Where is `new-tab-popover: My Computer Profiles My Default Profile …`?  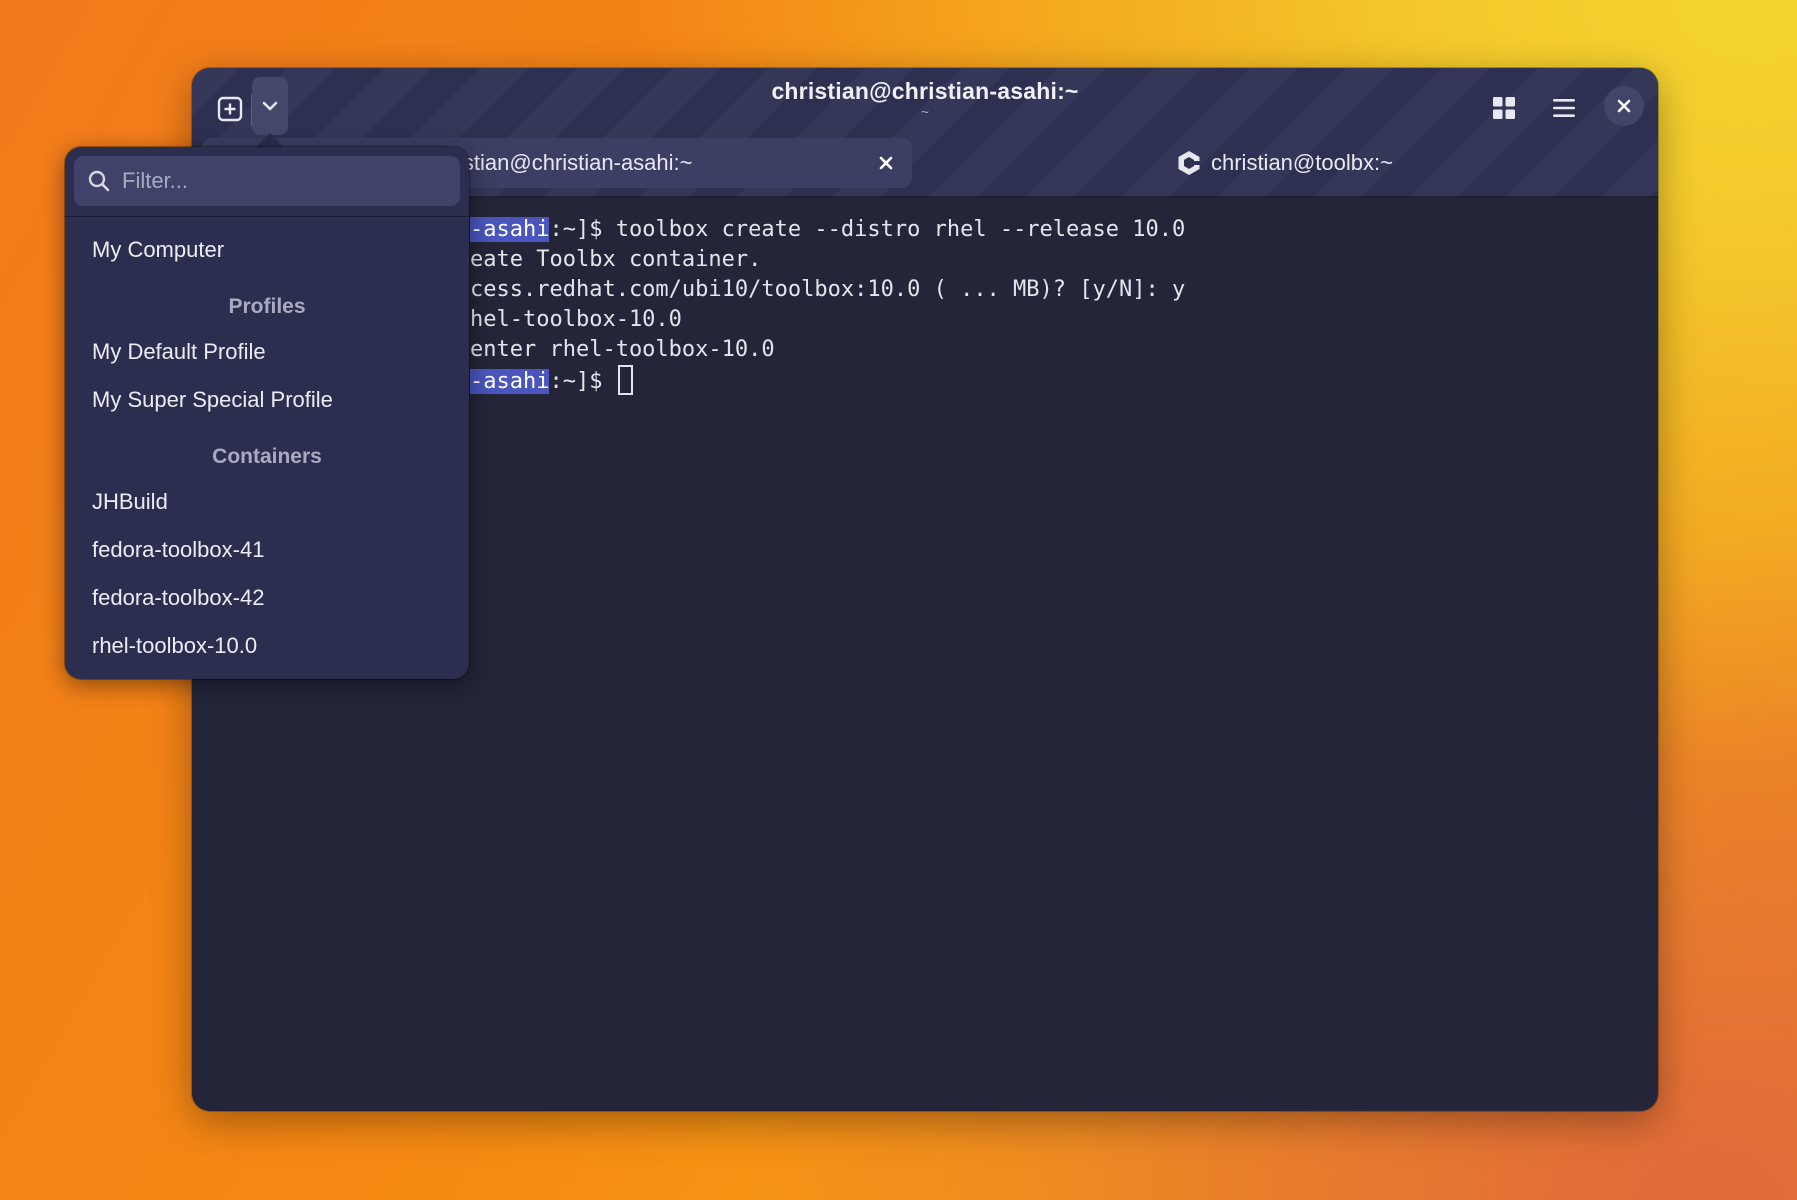
new-tab-popover: My Computer Profiles My Default Profile … is located at coordinates (267, 413).